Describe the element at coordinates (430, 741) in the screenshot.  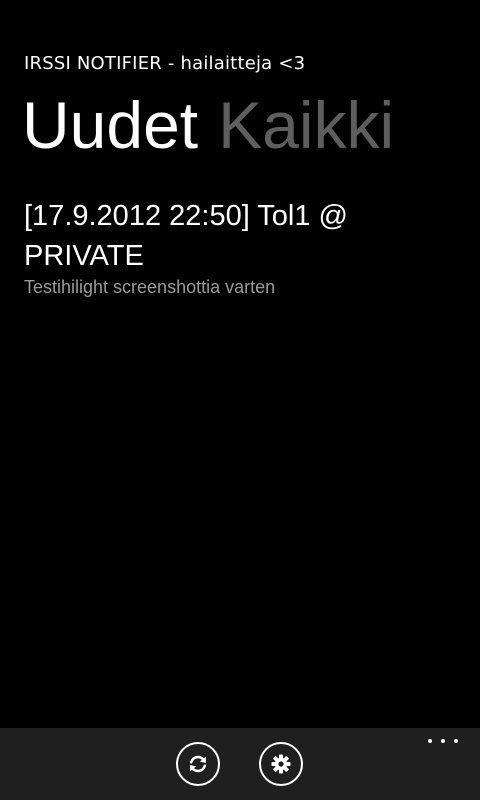
I see `ellipsis-icon` at that location.